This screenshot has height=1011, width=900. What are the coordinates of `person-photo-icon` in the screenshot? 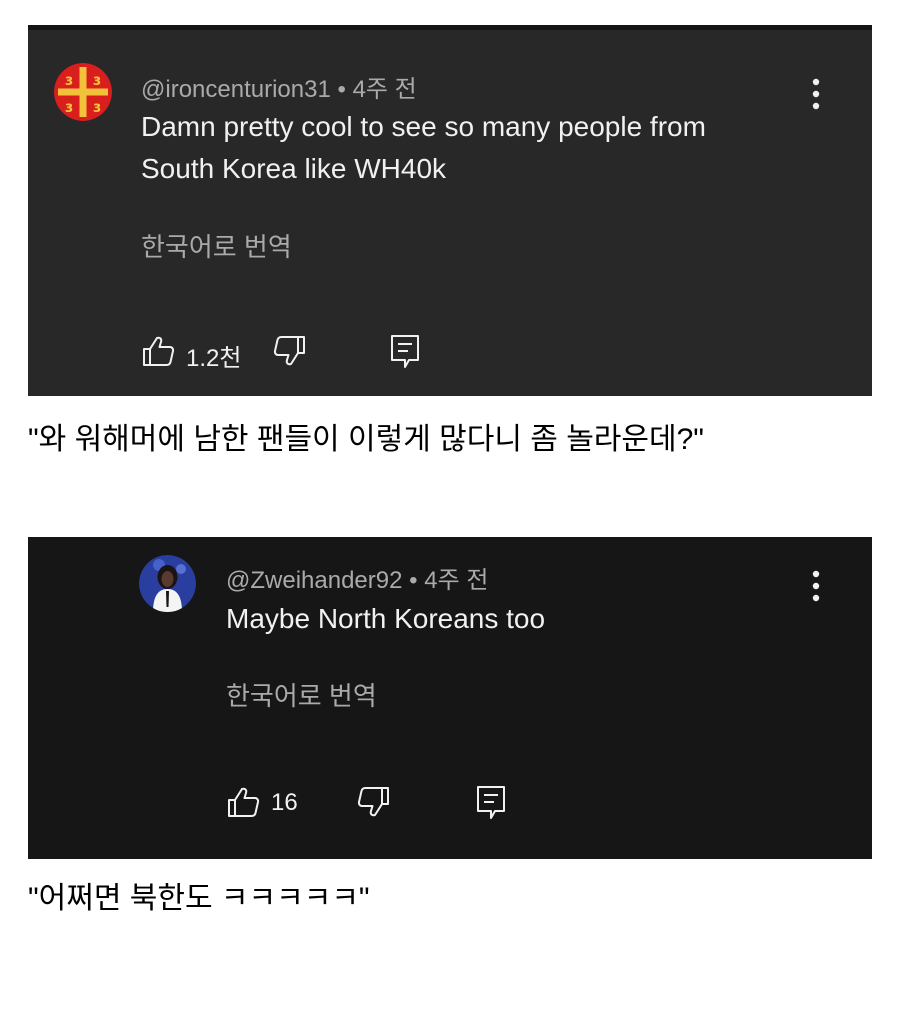 It's located at (167, 583).